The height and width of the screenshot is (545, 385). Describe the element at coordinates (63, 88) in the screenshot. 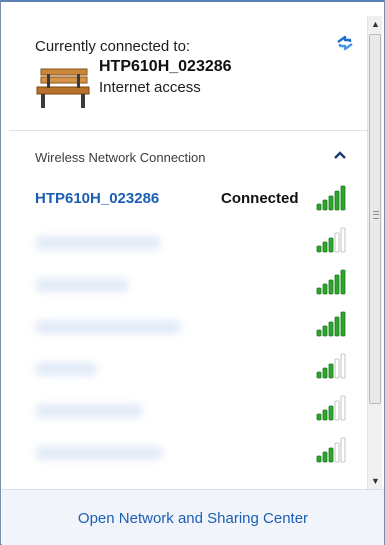

I see `bench-network-icon` at that location.